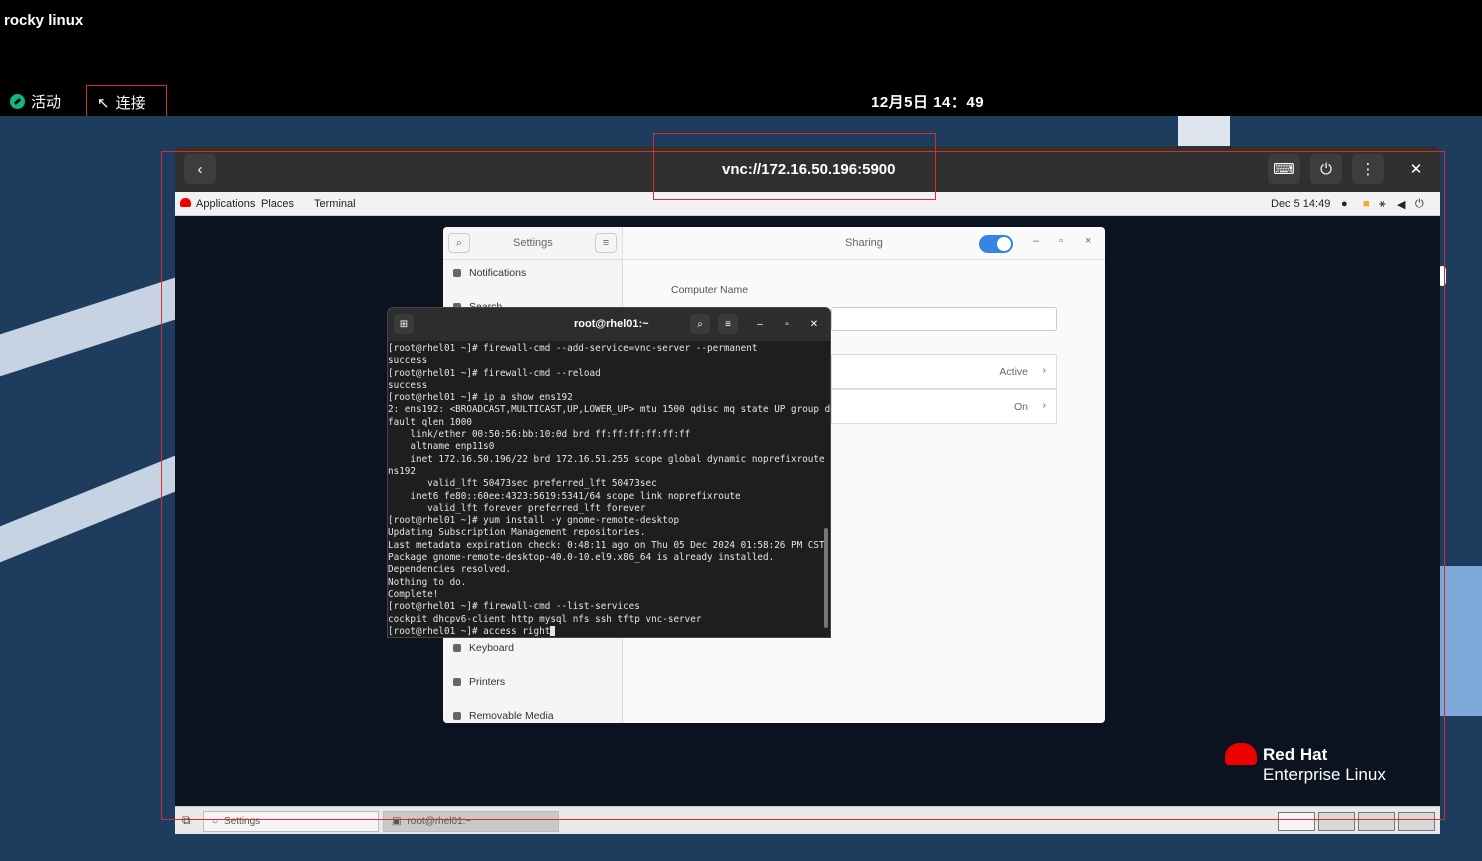  What do you see at coordinates (450, 570) in the screenshot?
I see `terminal-line: Dependencies resolved.` at bounding box center [450, 570].